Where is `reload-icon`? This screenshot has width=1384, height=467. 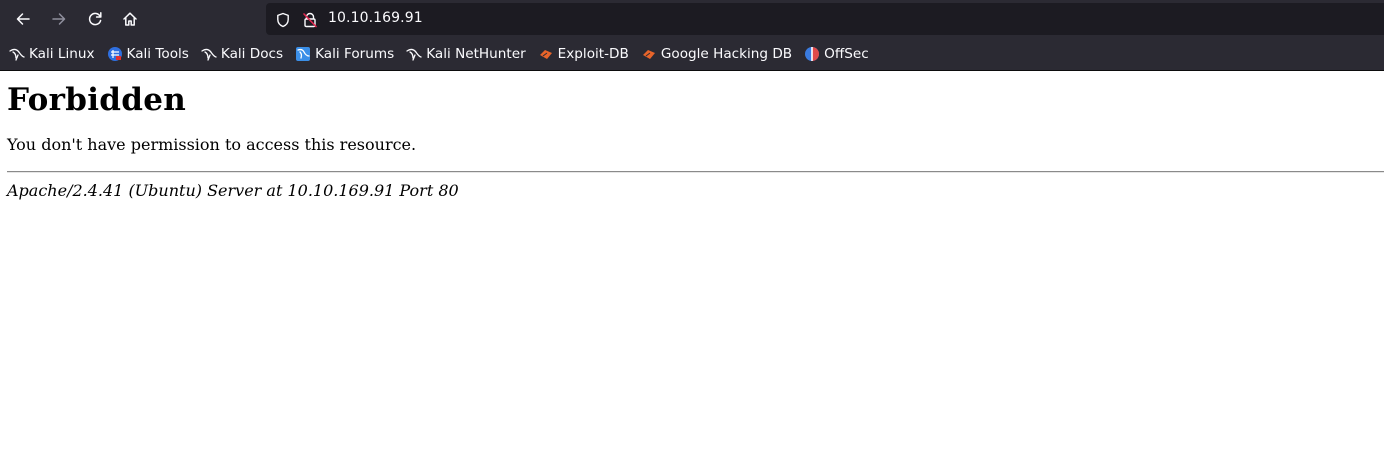
reload-icon is located at coordinates (95, 19).